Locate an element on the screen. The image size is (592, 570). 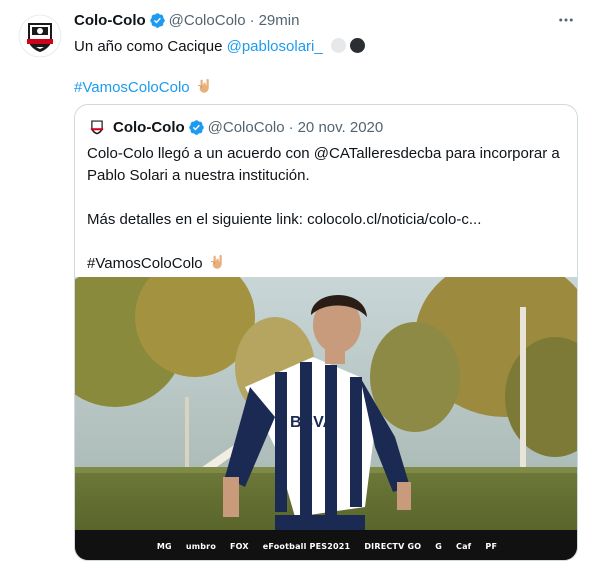
colo-colo-crest-small-icon is located at coordinates (97, 127).